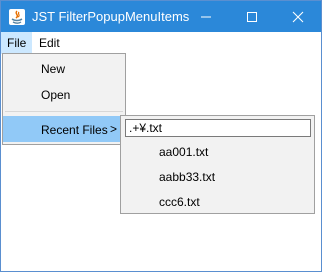  Describe the element at coordinates (111, 16) in the screenshot. I see `window-title: JST FilterPopupMenuItems` at that location.